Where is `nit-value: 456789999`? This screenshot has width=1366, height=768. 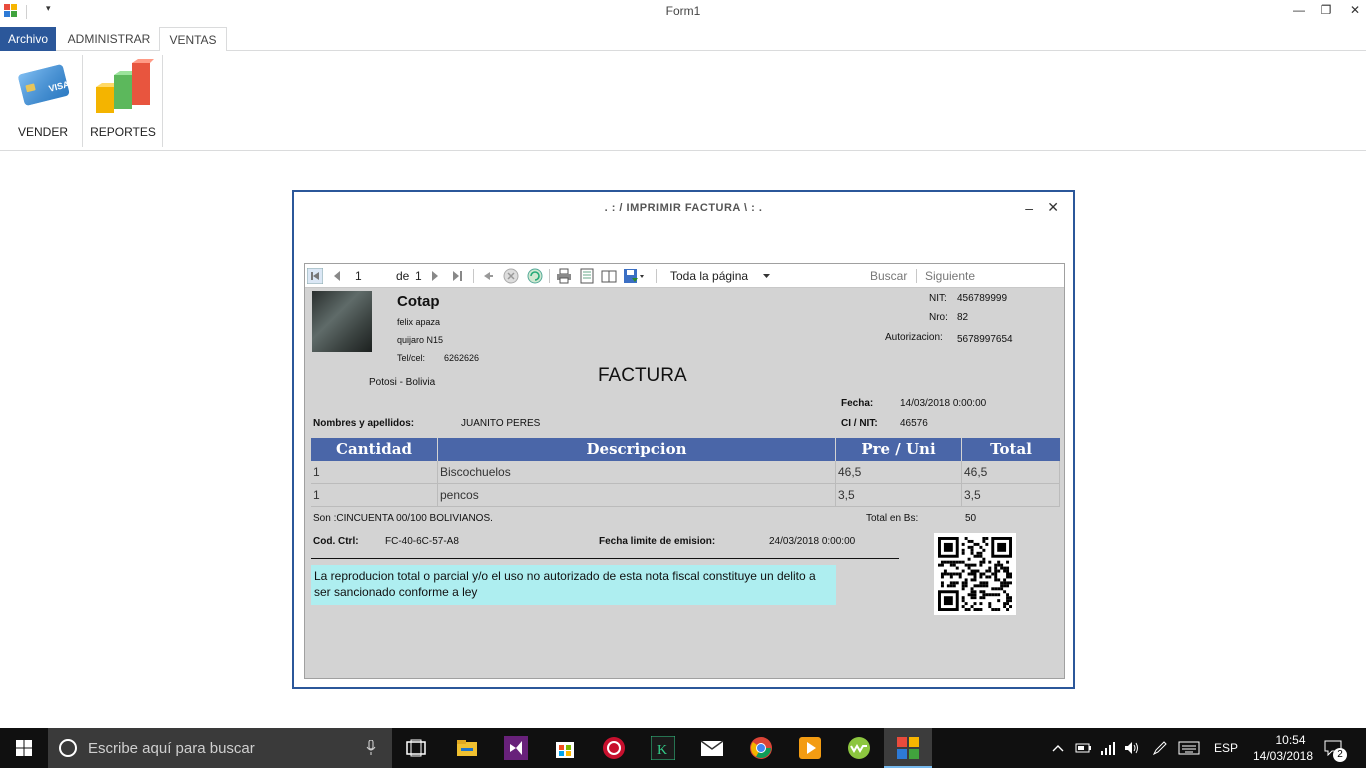
nit-value: 456789999 is located at coordinates (982, 298).